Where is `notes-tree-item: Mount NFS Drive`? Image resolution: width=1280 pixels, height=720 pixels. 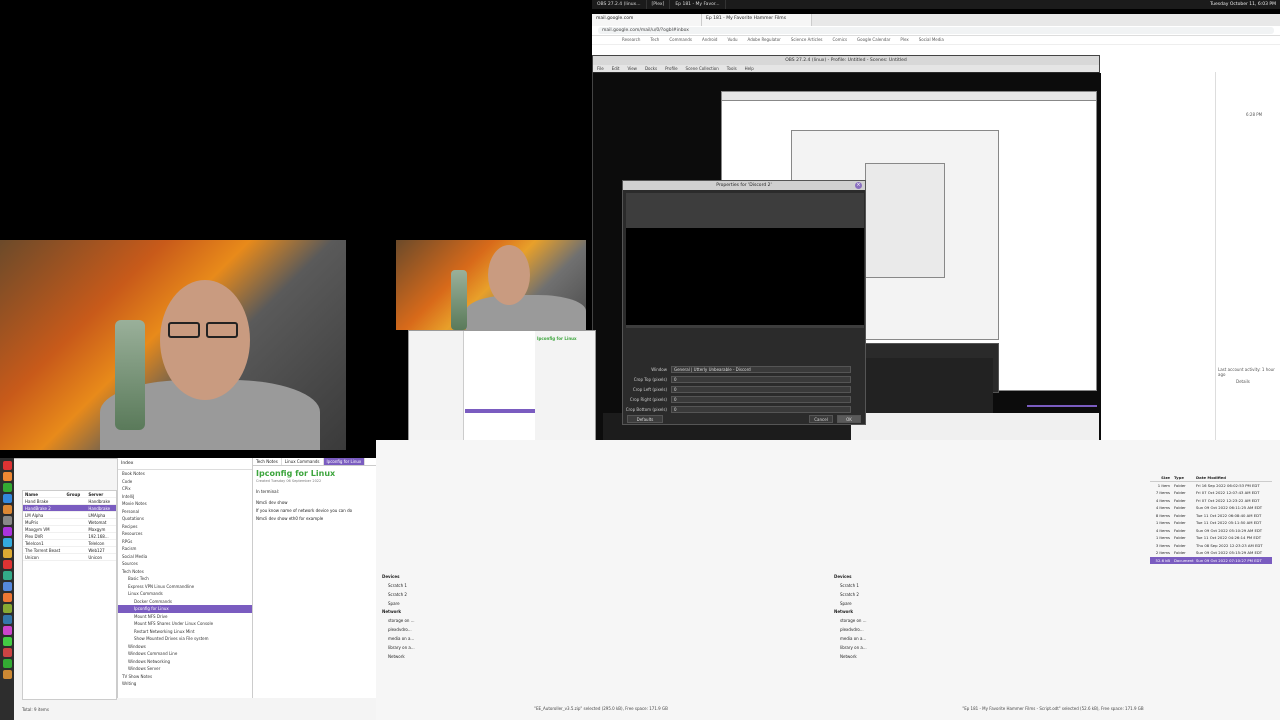 notes-tree-item: Mount NFS Drive is located at coordinates (185, 617).